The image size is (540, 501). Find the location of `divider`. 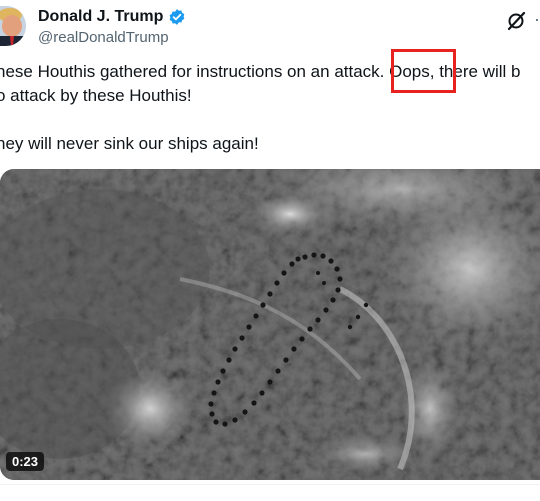

divider is located at coordinates (270, 484).